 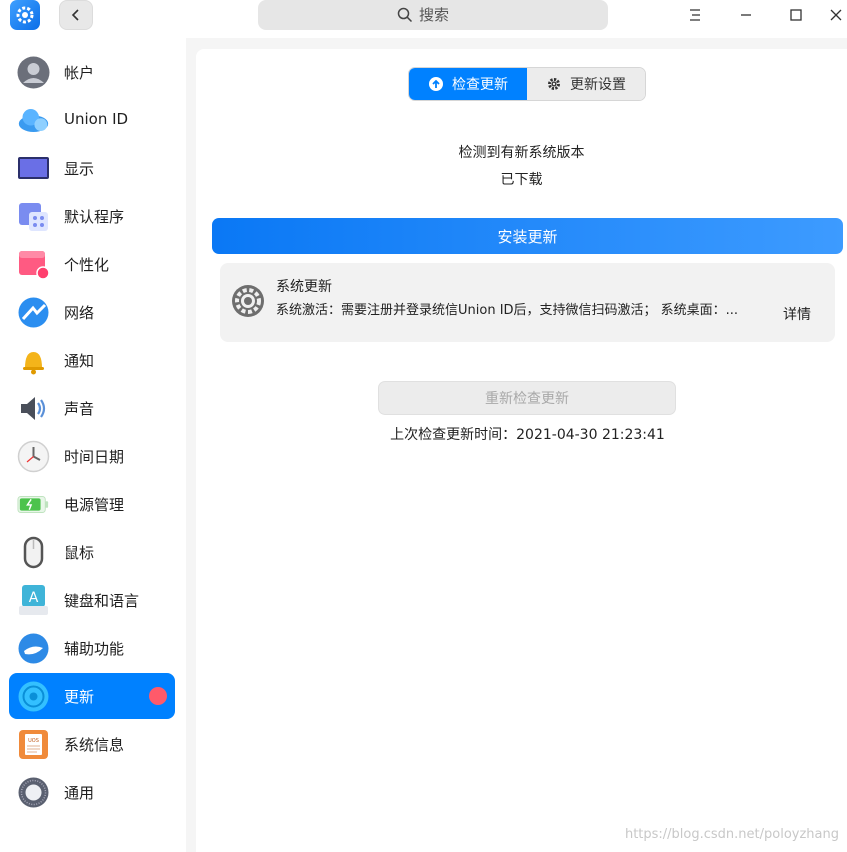 I want to click on sidebar-item-accessibility: 辅助功能, so click(x=92, y=648).